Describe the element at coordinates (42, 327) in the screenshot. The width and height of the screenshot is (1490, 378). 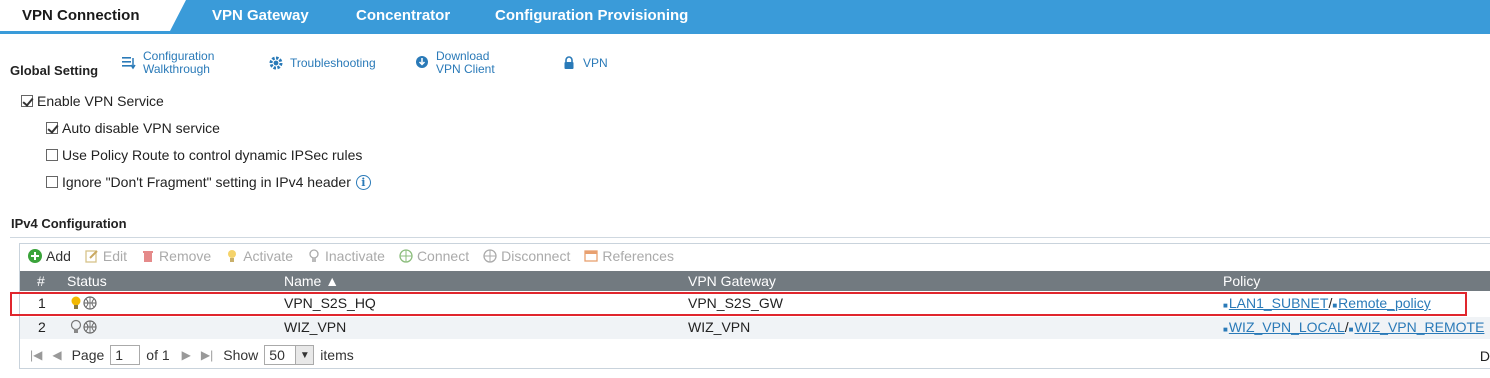
I see `row-number: 2` at that location.